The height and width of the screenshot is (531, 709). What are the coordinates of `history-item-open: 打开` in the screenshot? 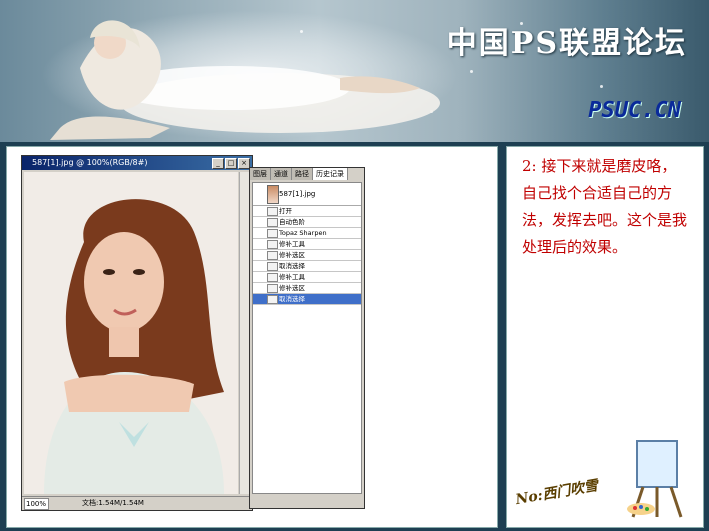 It's located at (307, 211).